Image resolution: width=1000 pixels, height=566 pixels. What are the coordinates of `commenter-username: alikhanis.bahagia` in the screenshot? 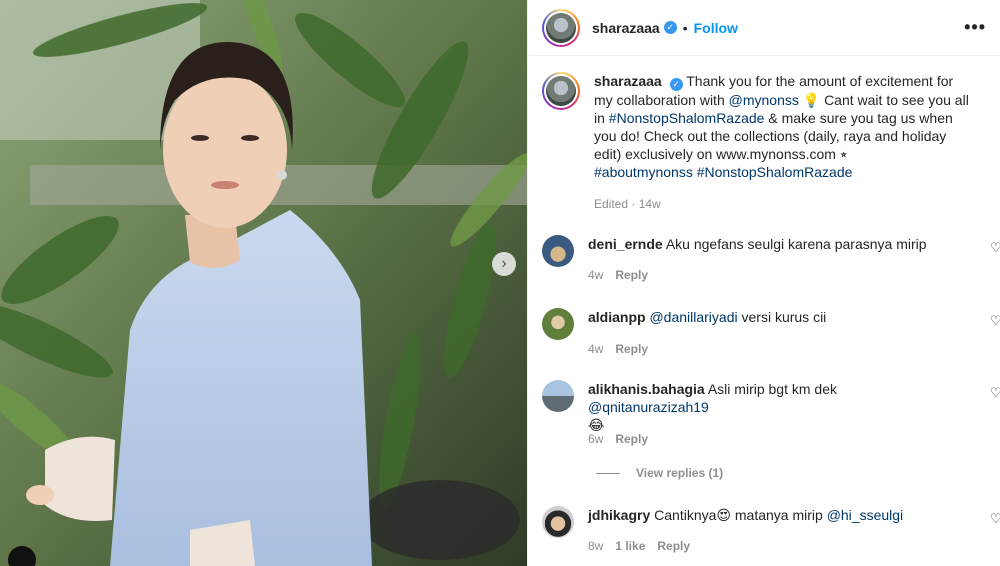 It's located at (646, 389).